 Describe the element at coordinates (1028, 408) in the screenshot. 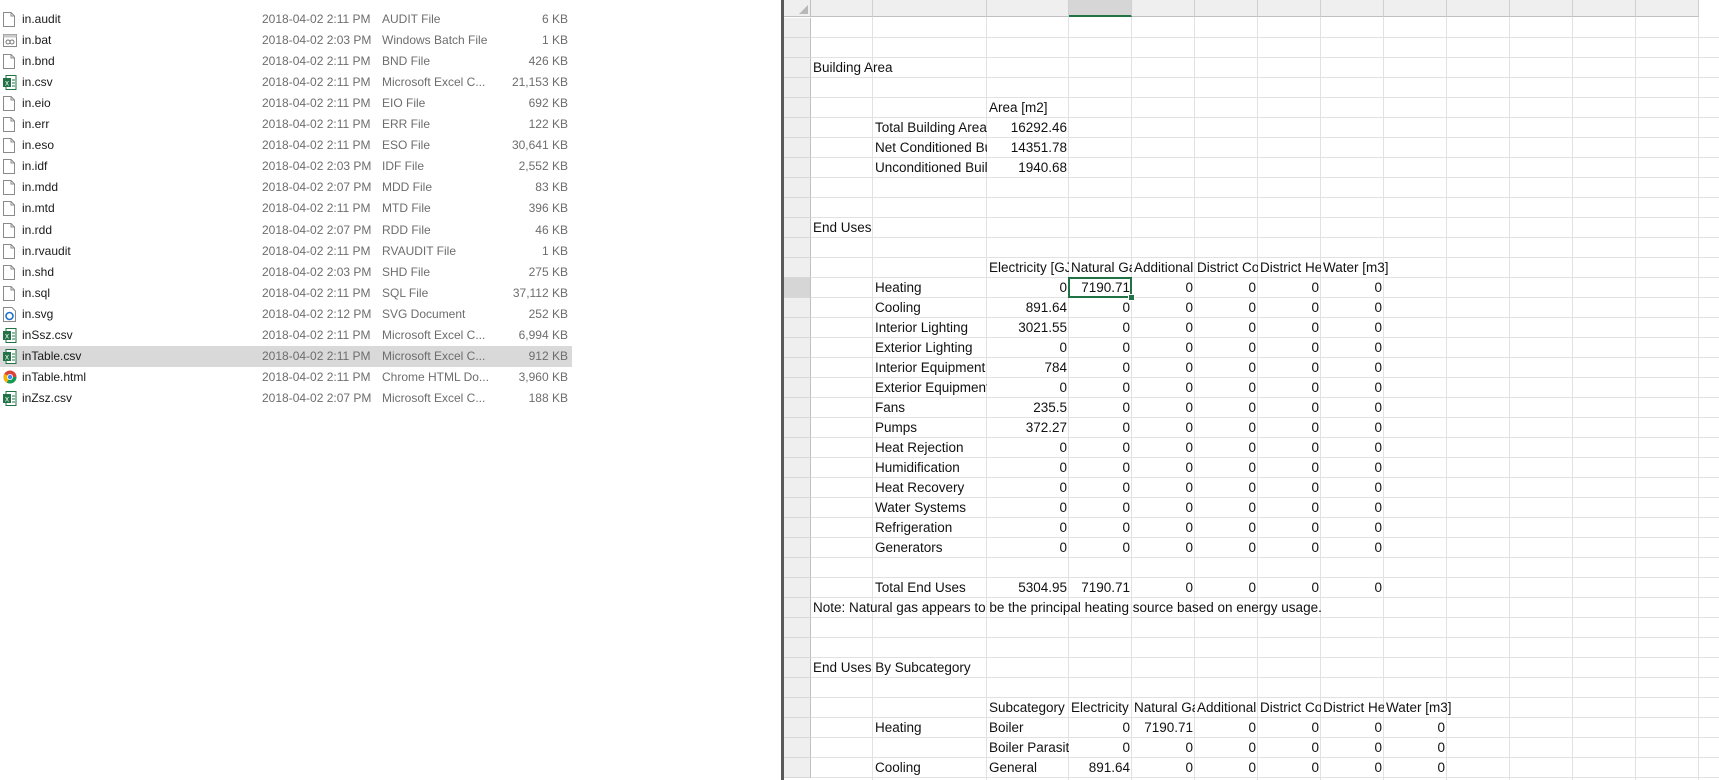

I see `cell-c56: 235.5` at that location.